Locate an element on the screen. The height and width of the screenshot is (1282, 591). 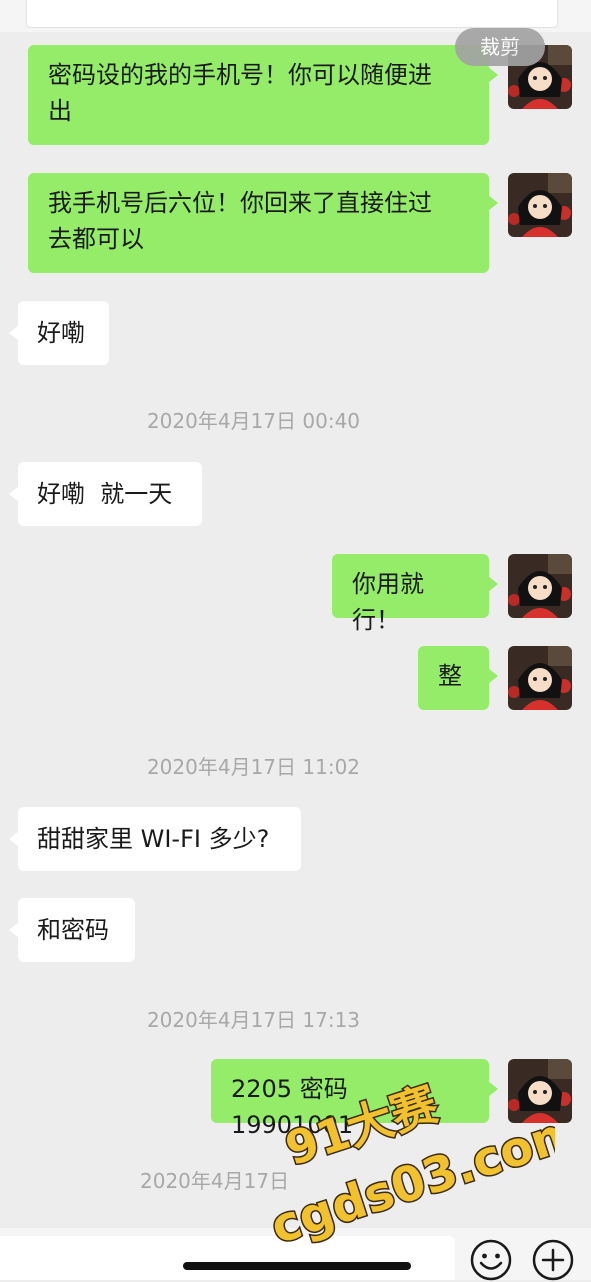
message-text: 甜甜家里 WI-FI 多少? is located at coordinates (153, 839).